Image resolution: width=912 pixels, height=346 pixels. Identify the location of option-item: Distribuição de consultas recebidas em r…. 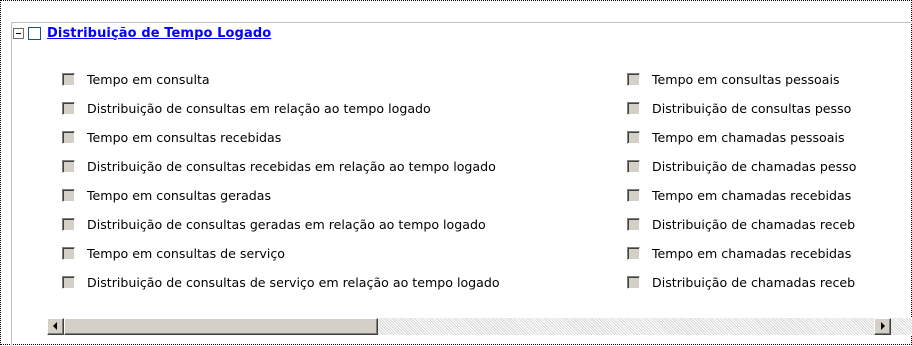
(342, 166).